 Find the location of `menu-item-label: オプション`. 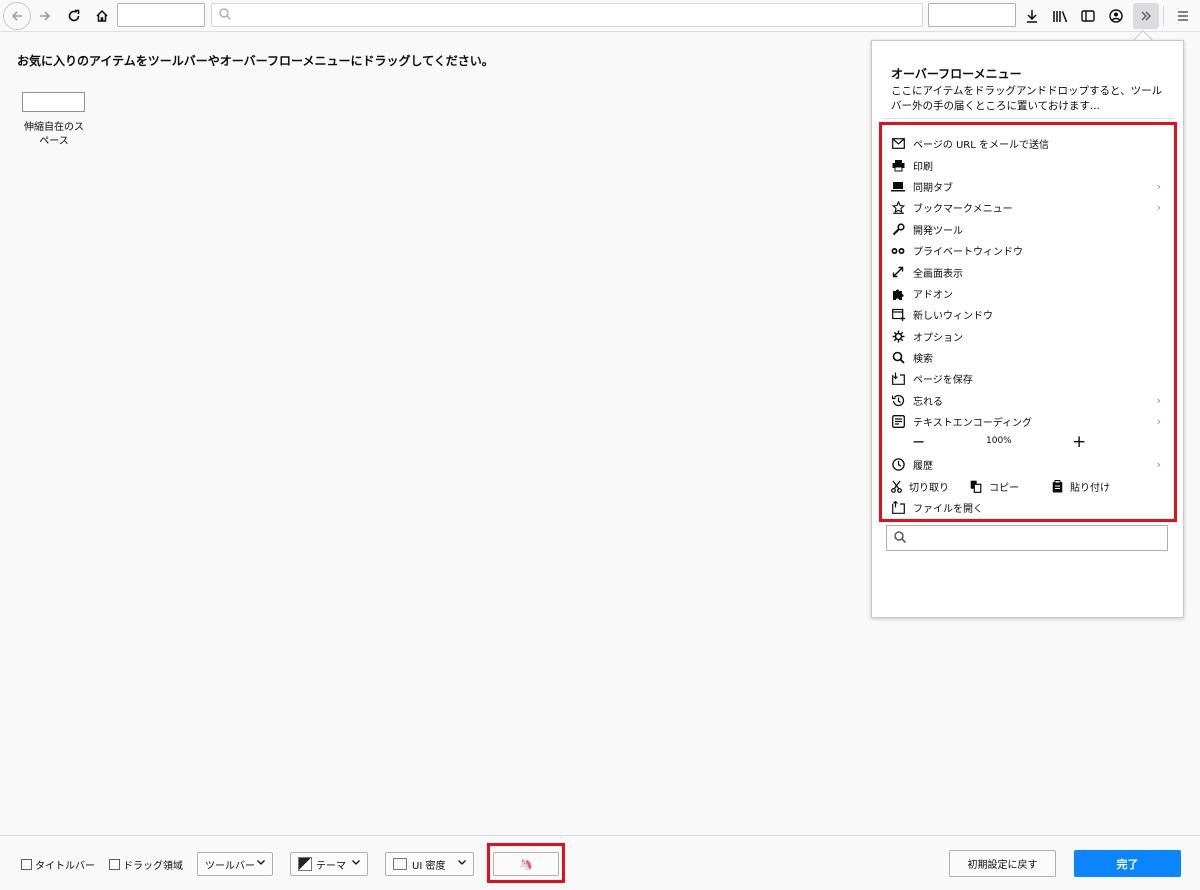

menu-item-label: オプション is located at coordinates (938, 338).